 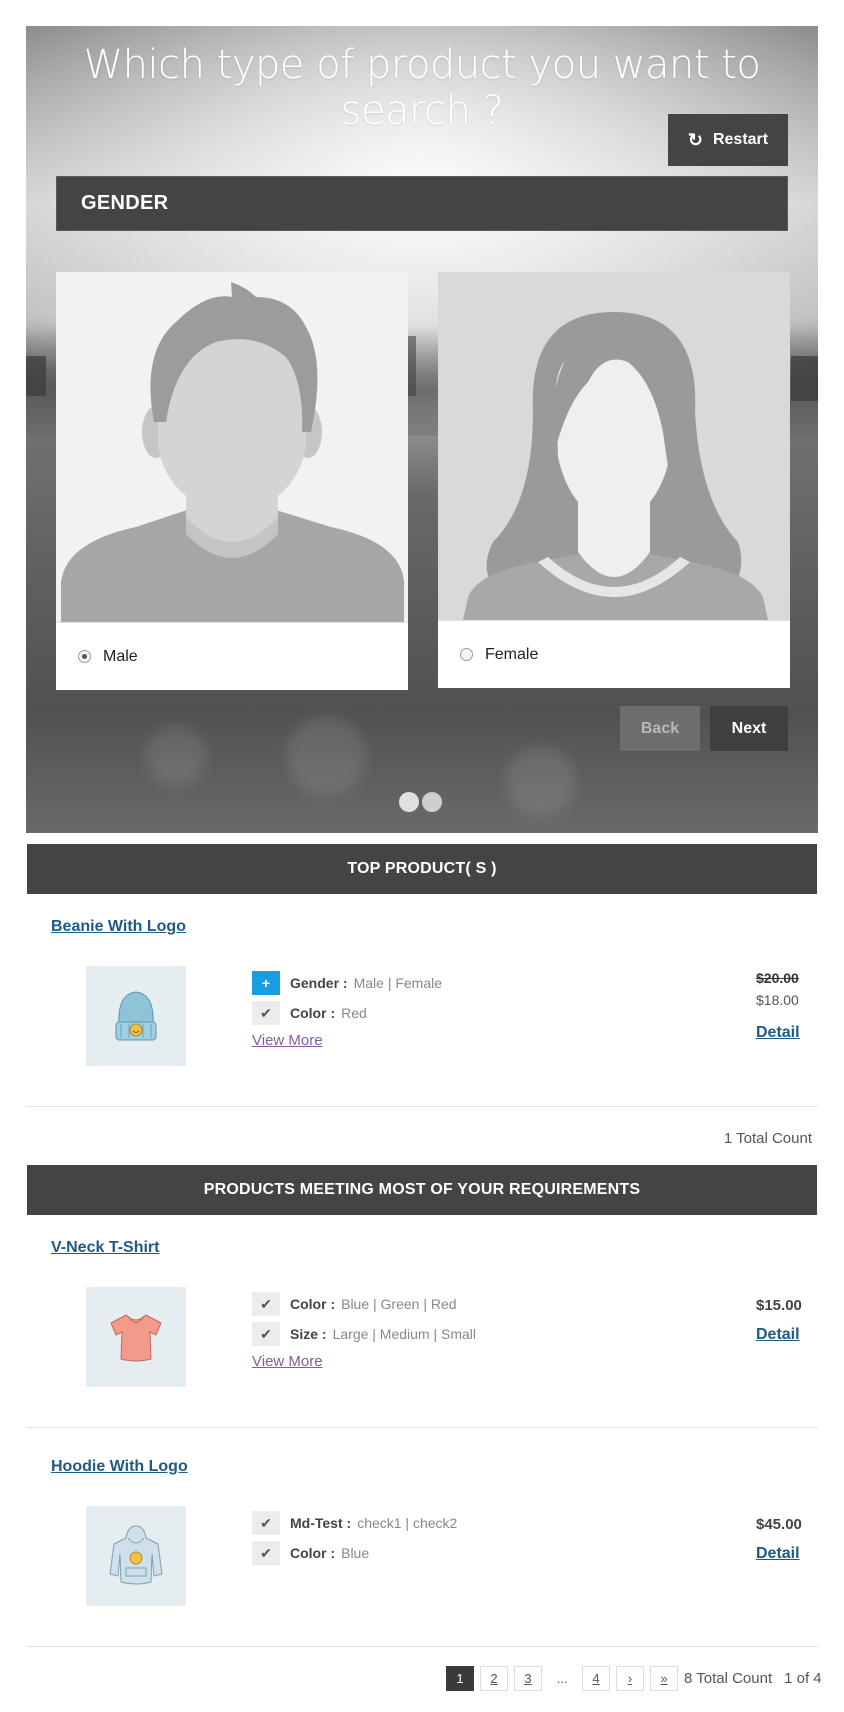 What do you see at coordinates (664, 1678) in the screenshot?
I see `last-page-icon: »` at bounding box center [664, 1678].